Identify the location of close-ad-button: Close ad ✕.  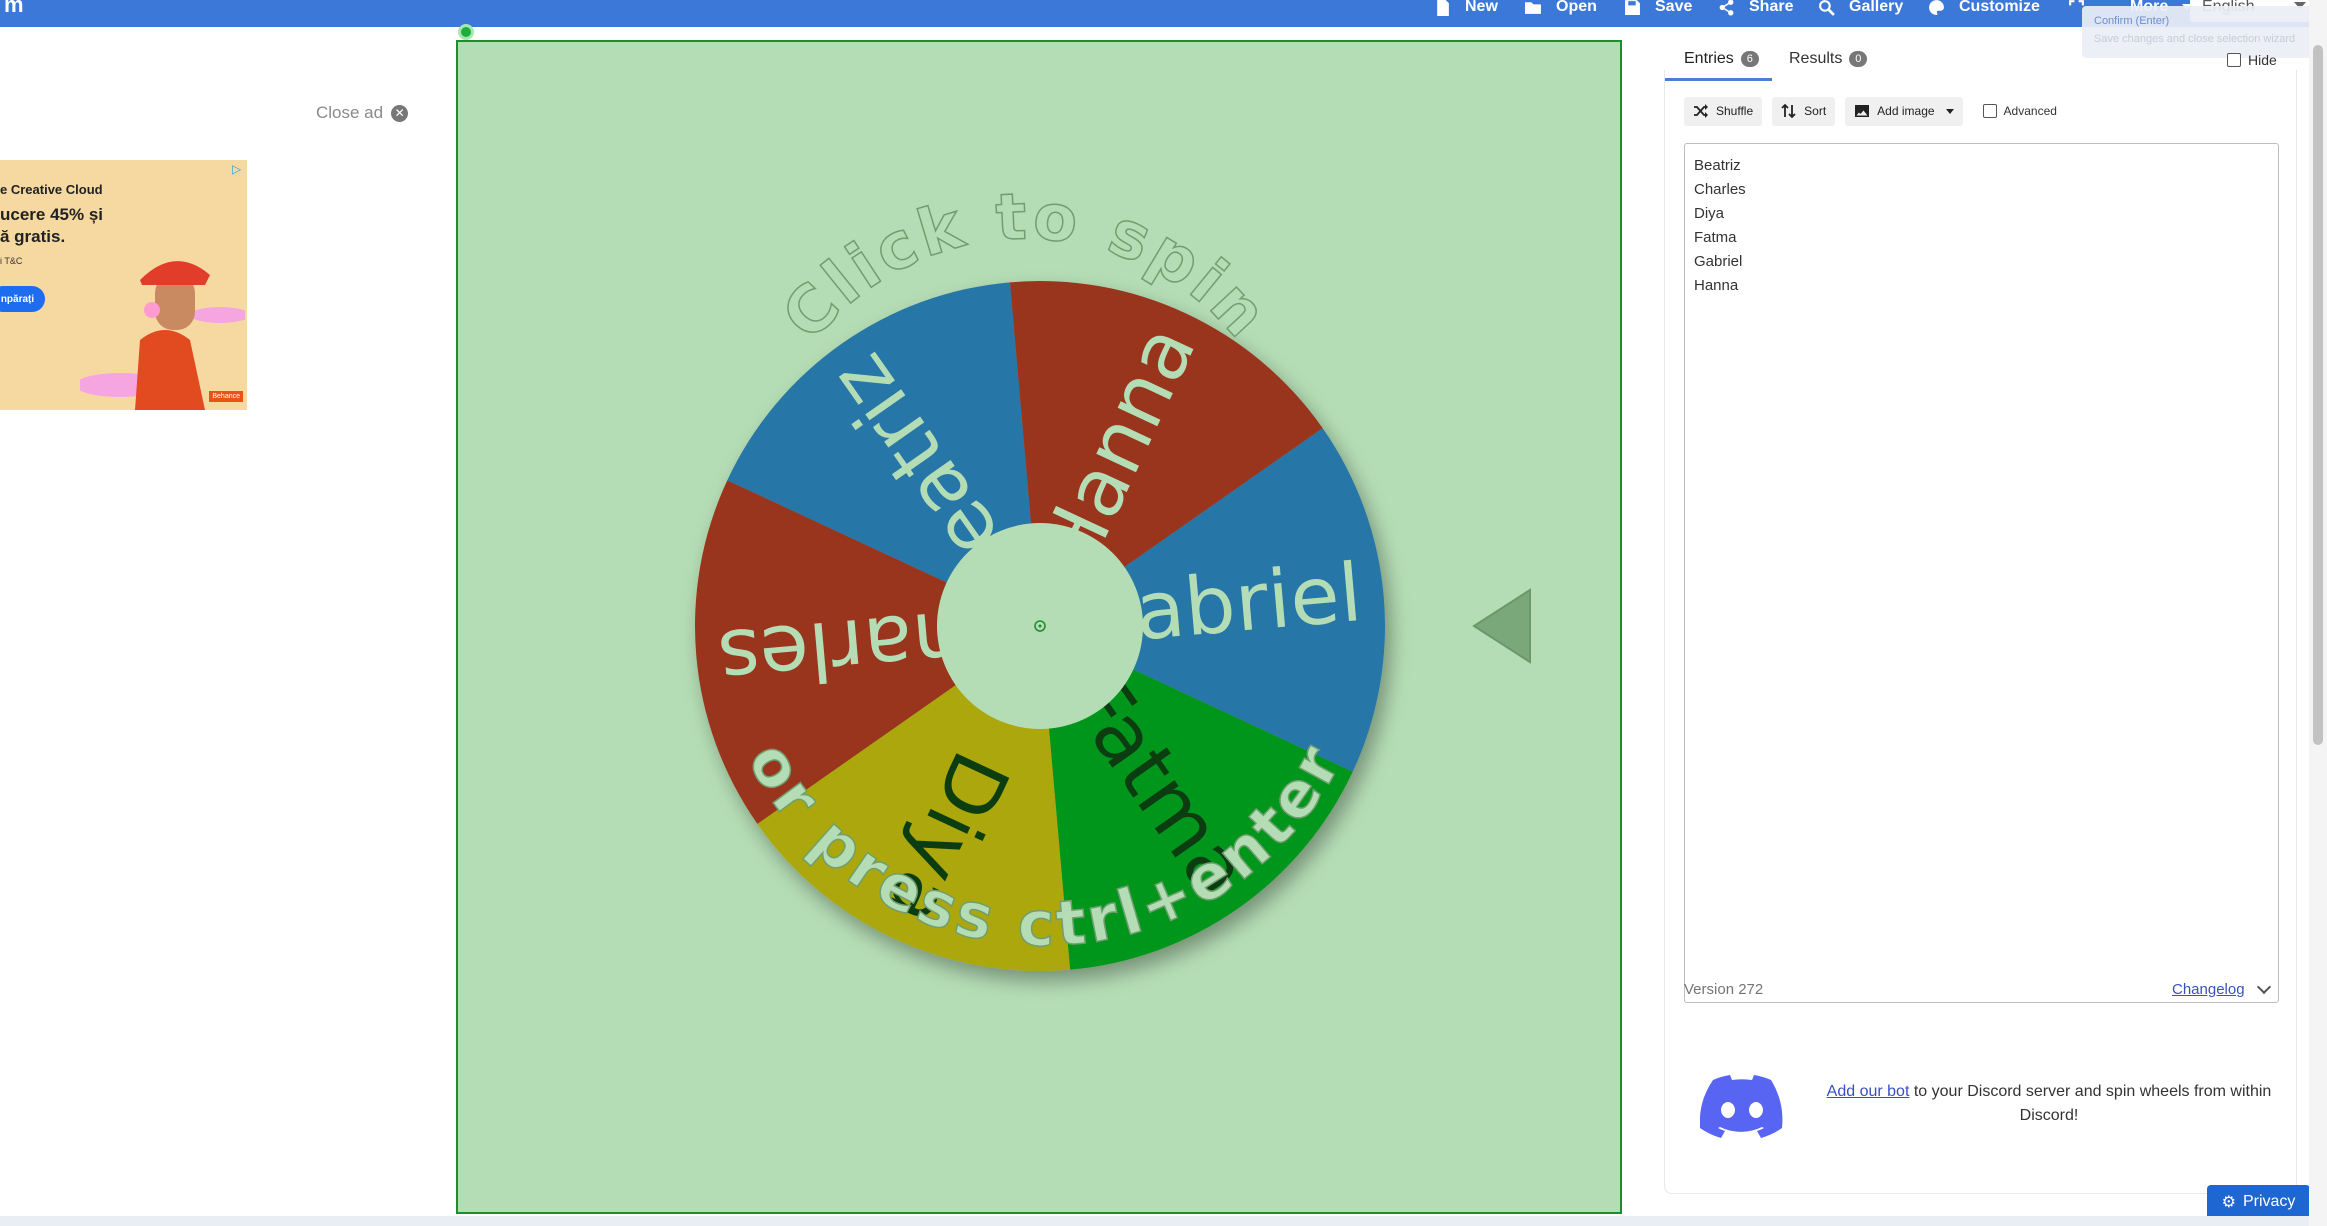
(362, 113).